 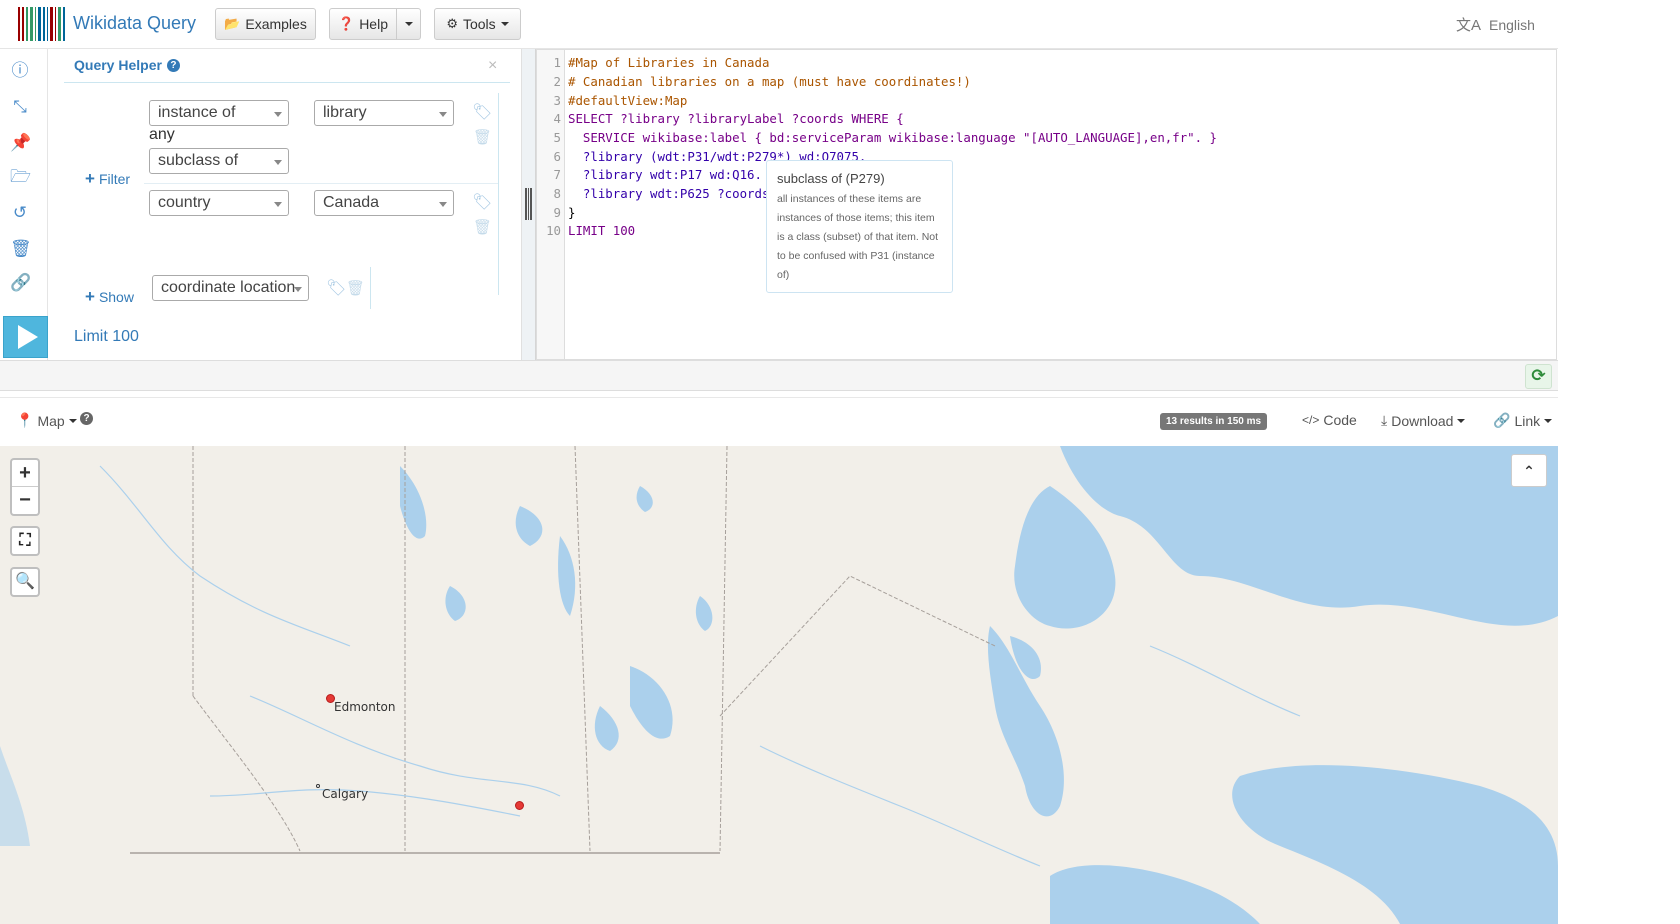 What do you see at coordinates (232, 23) in the screenshot?
I see `folder-open-icon: 📂` at bounding box center [232, 23].